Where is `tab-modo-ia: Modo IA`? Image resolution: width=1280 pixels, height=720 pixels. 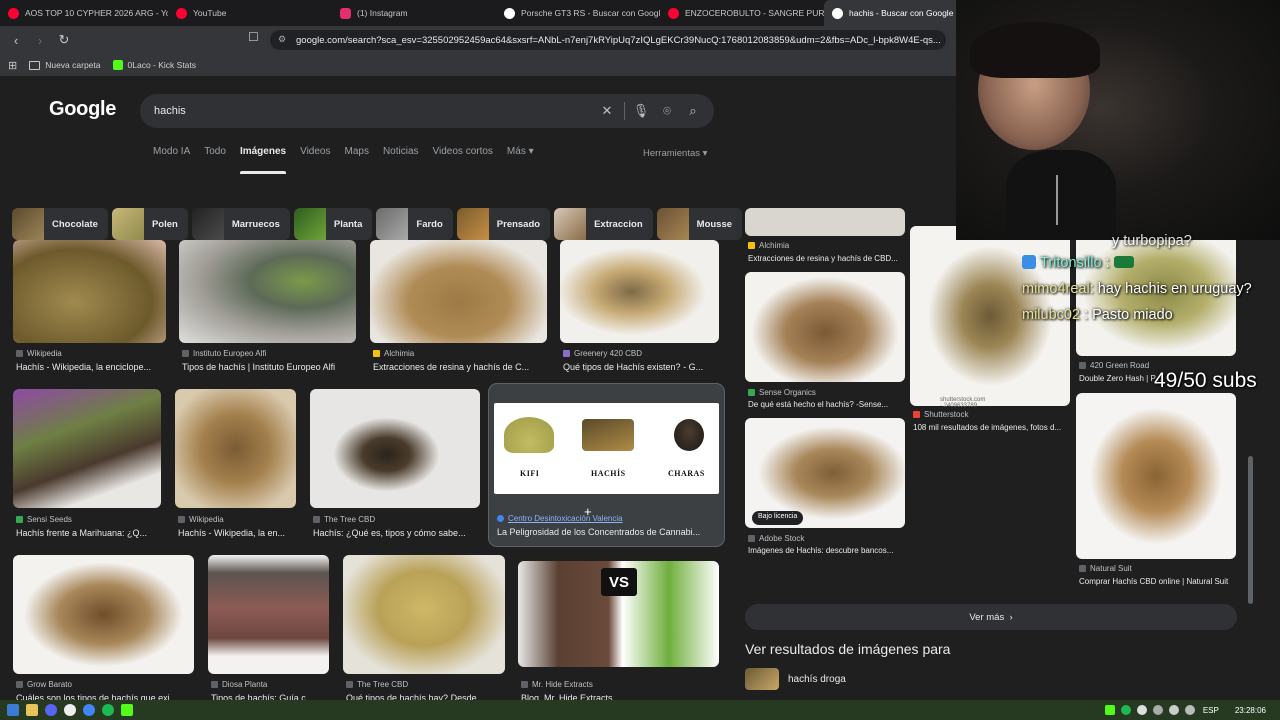
tab-modo-ia: Modo IA is located at coordinates (171, 156).